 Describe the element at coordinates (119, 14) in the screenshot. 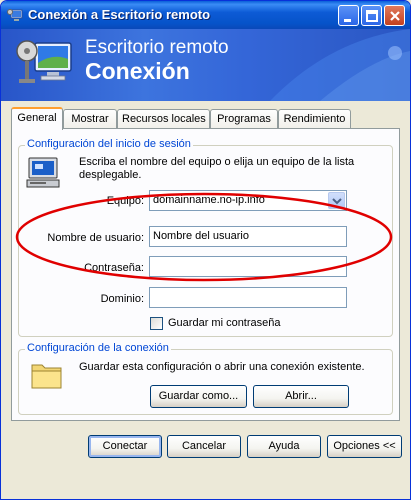

I see `window-title: Conexión a Escritorio remoto` at that location.